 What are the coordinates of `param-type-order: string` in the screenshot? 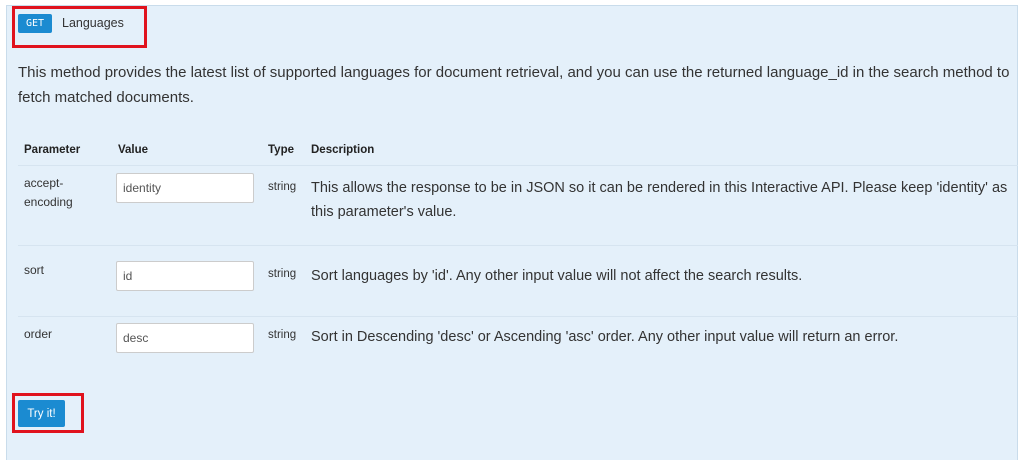 It's located at (282, 335).